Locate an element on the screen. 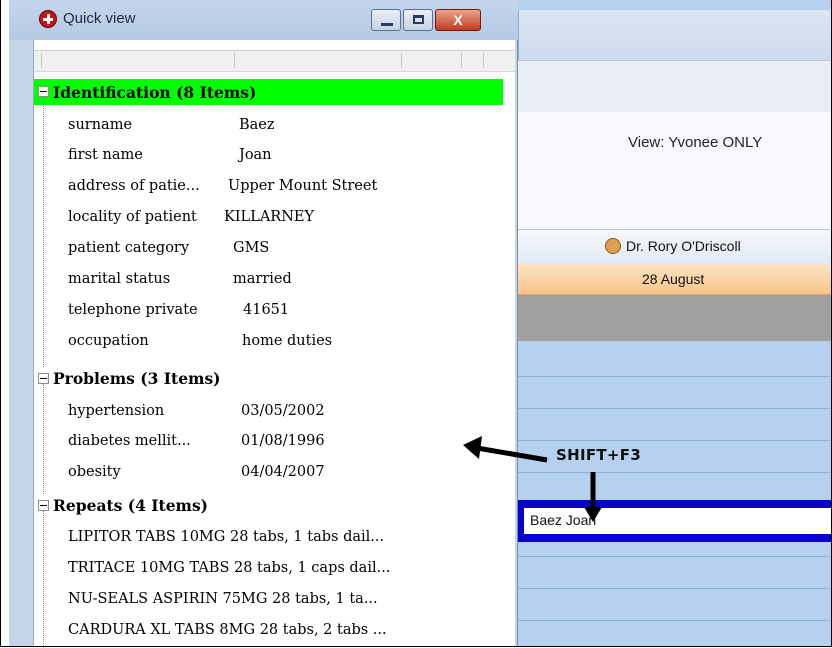 This screenshot has width=832, height=648. list-item: telephone private 41651 is located at coordinates (178, 310).